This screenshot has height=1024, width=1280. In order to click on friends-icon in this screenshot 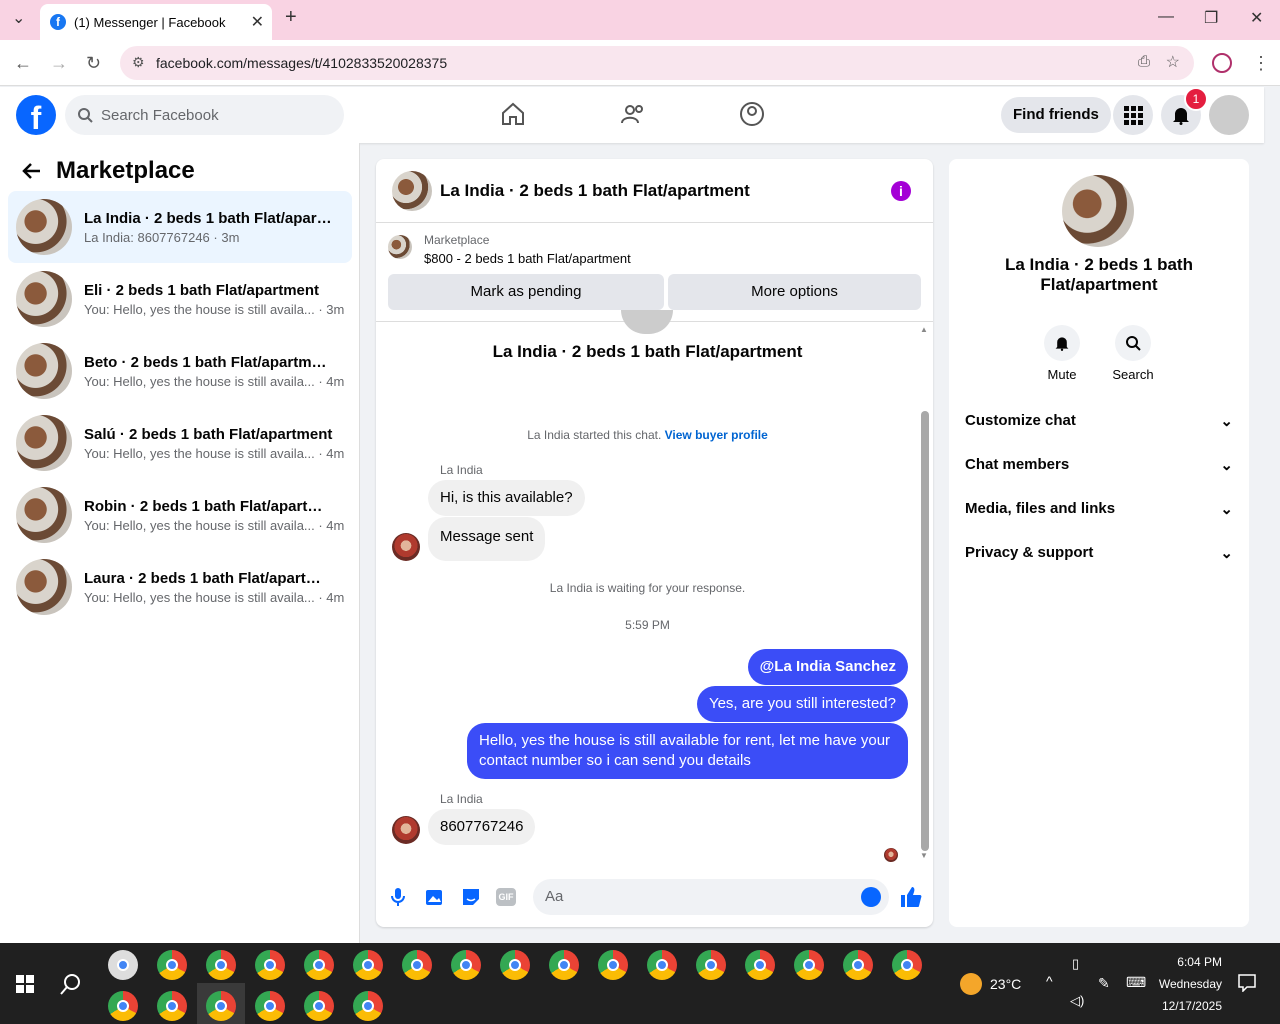, I will do `click(633, 114)`.